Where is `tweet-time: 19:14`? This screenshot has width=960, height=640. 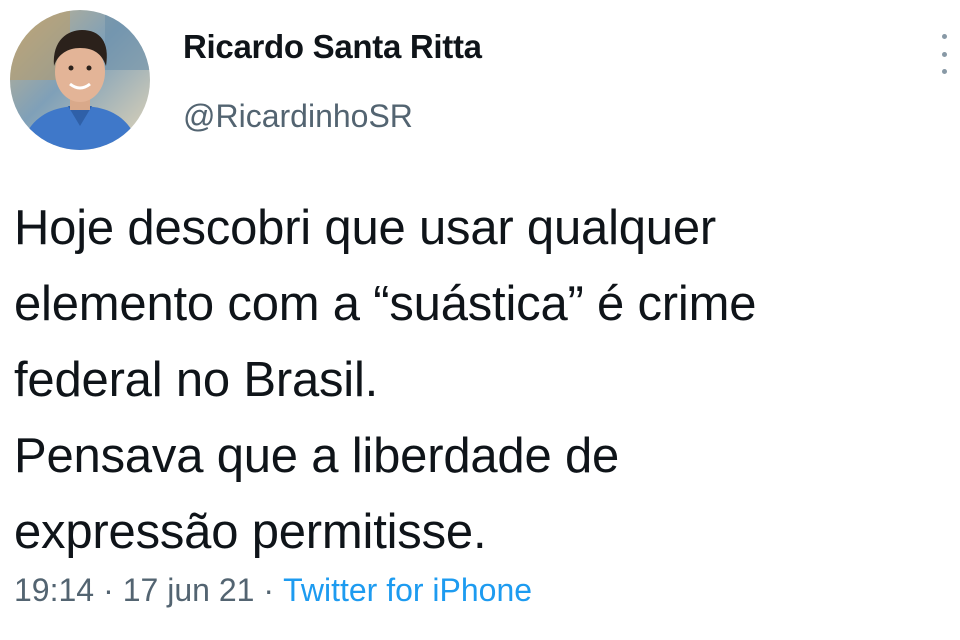 tweet-time: 19:14 is located at coordinates (54, 590).